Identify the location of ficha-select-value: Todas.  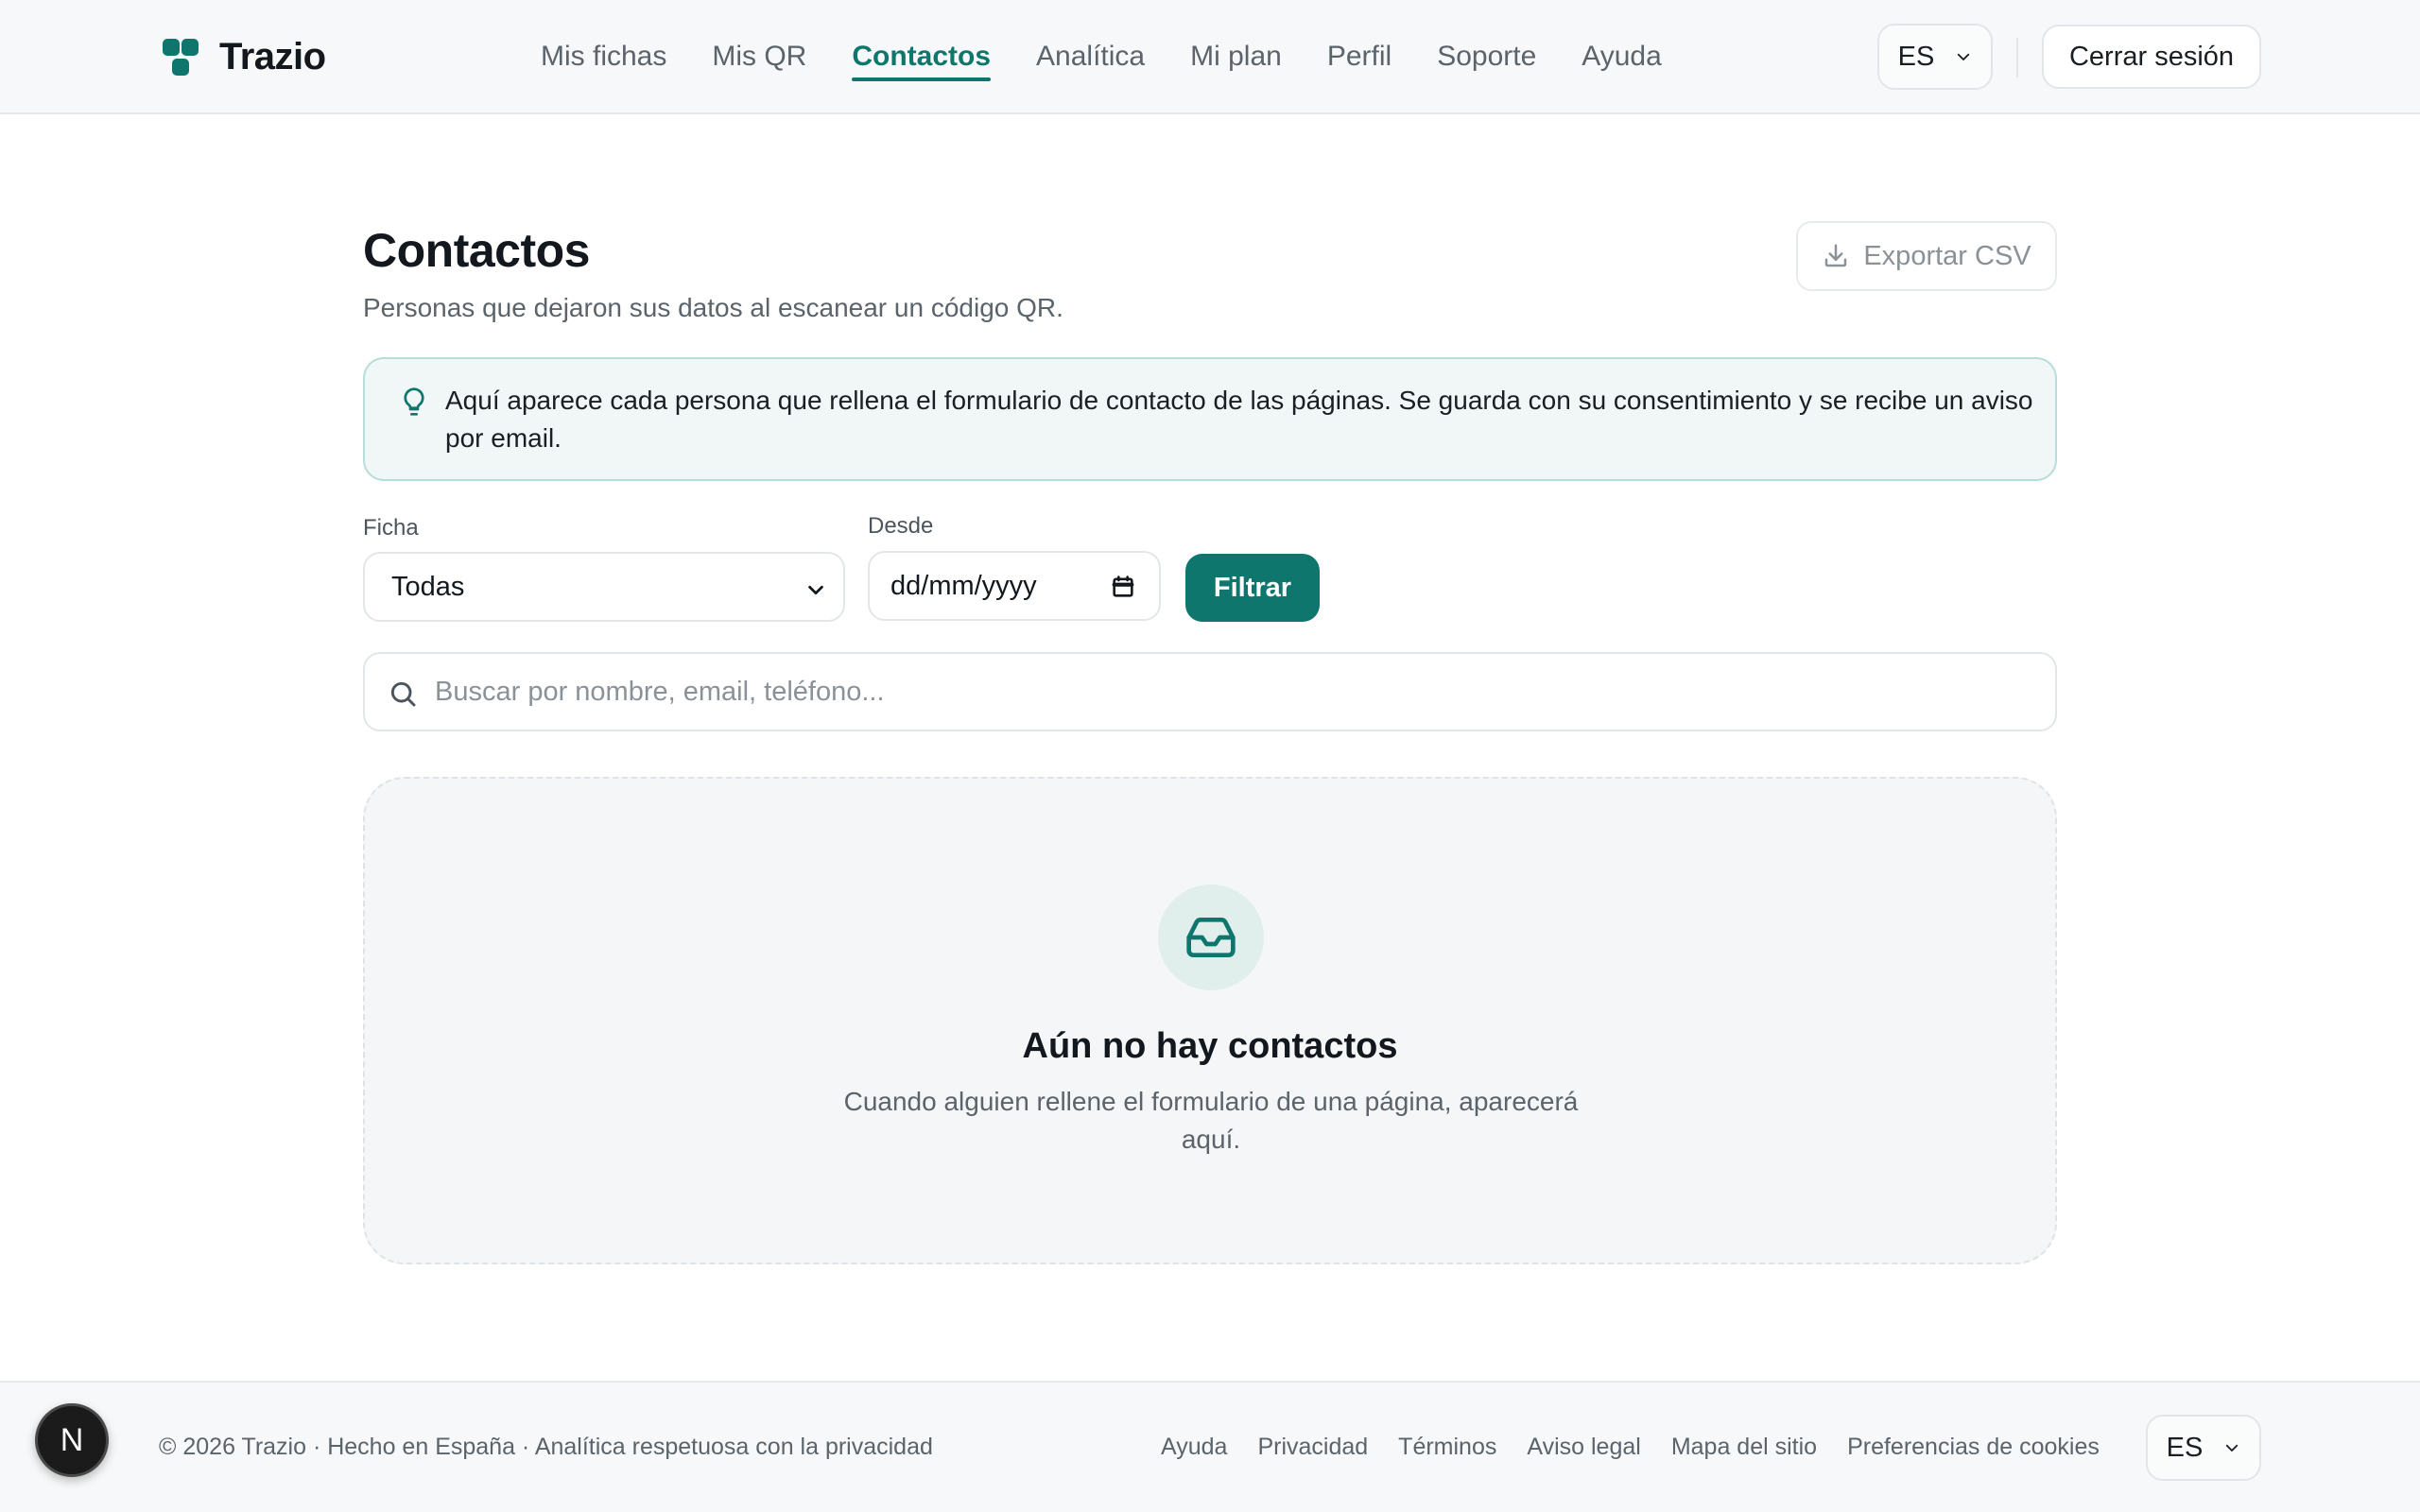
(428, 586).